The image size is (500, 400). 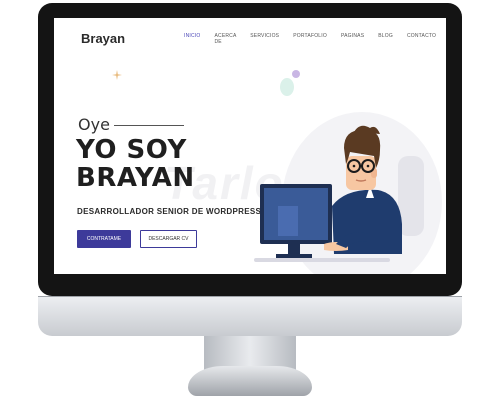 I want to click on decor-dot-purple, so click(x=296, y=74).